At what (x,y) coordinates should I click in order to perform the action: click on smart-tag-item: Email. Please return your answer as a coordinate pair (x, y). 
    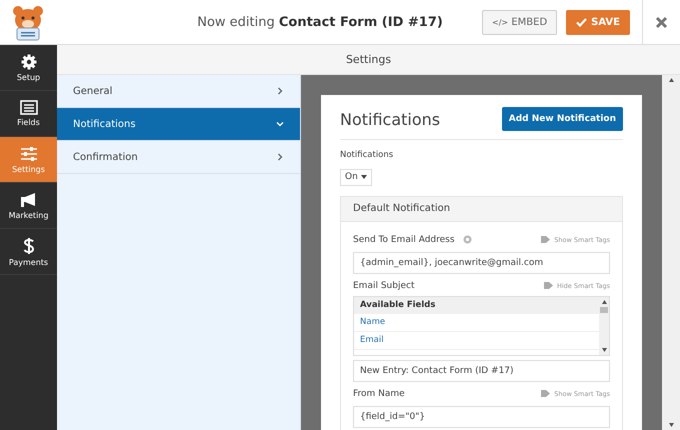
    Looking at the image, I should click on (476, 341).